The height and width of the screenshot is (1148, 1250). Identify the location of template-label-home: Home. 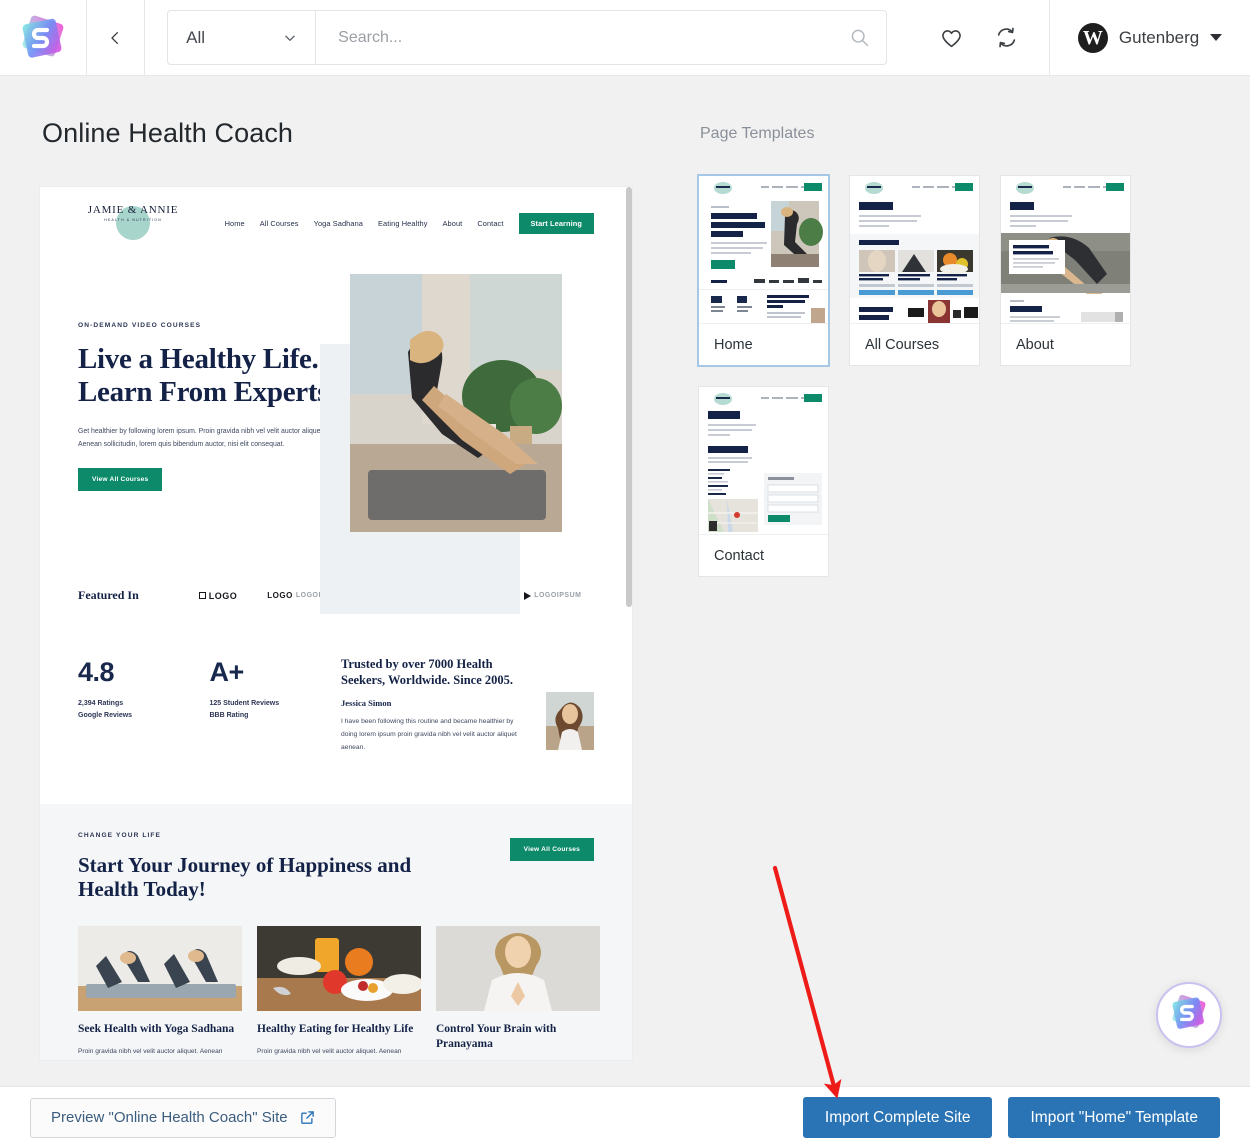
(733, 344).